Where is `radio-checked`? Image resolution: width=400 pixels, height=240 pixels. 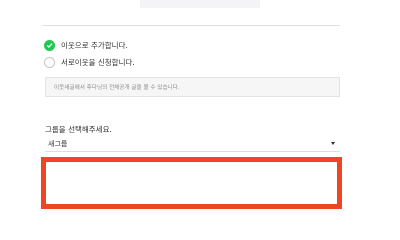 radio-checked is located at coordinates (49, 45).